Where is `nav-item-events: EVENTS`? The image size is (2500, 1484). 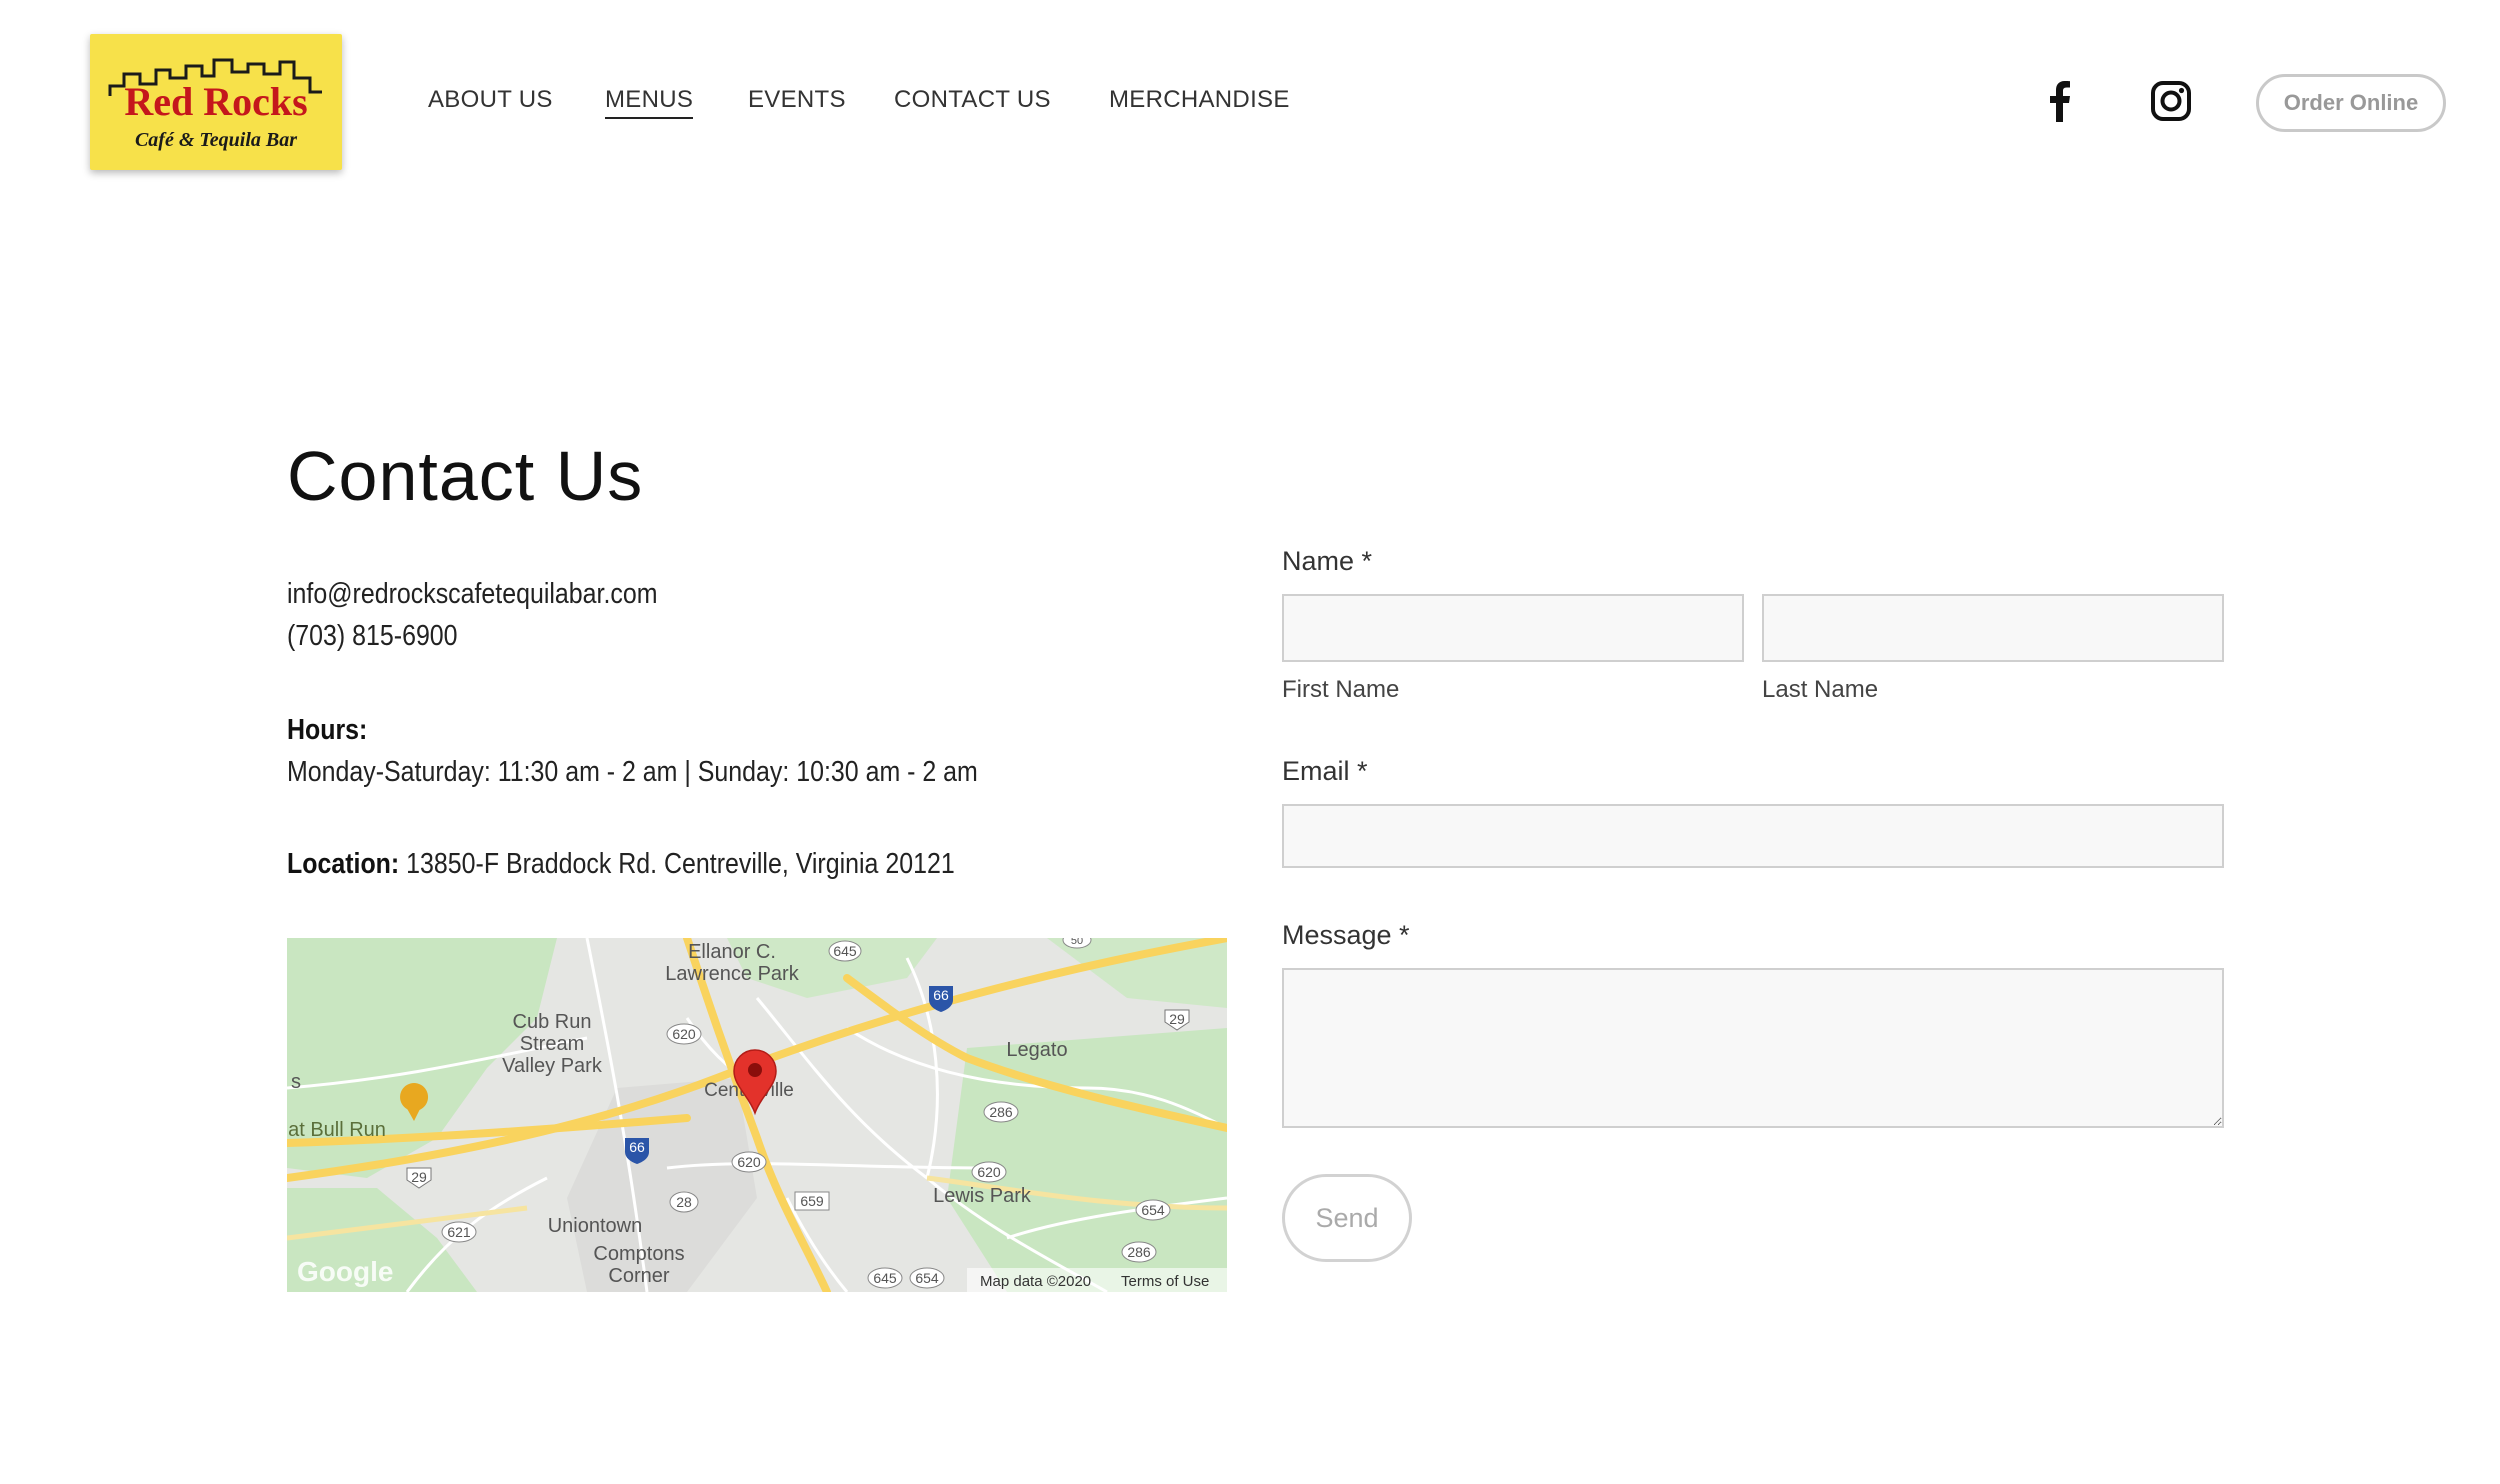
nav-item-events: EVENTS is located at coordinates (797, 100).